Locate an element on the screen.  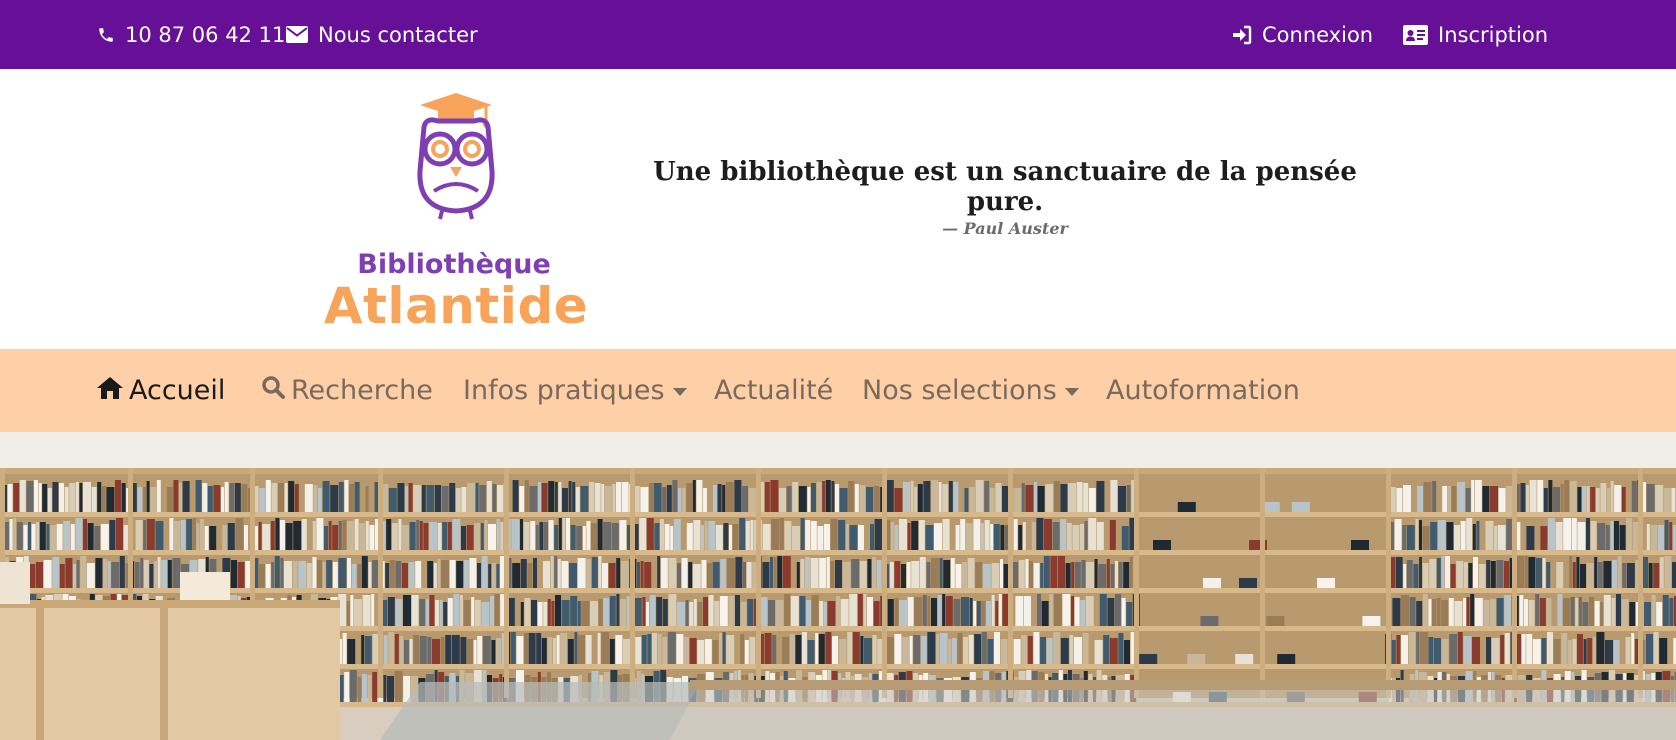
nav-news-label: Actualité is located at coordinates (774, 390).